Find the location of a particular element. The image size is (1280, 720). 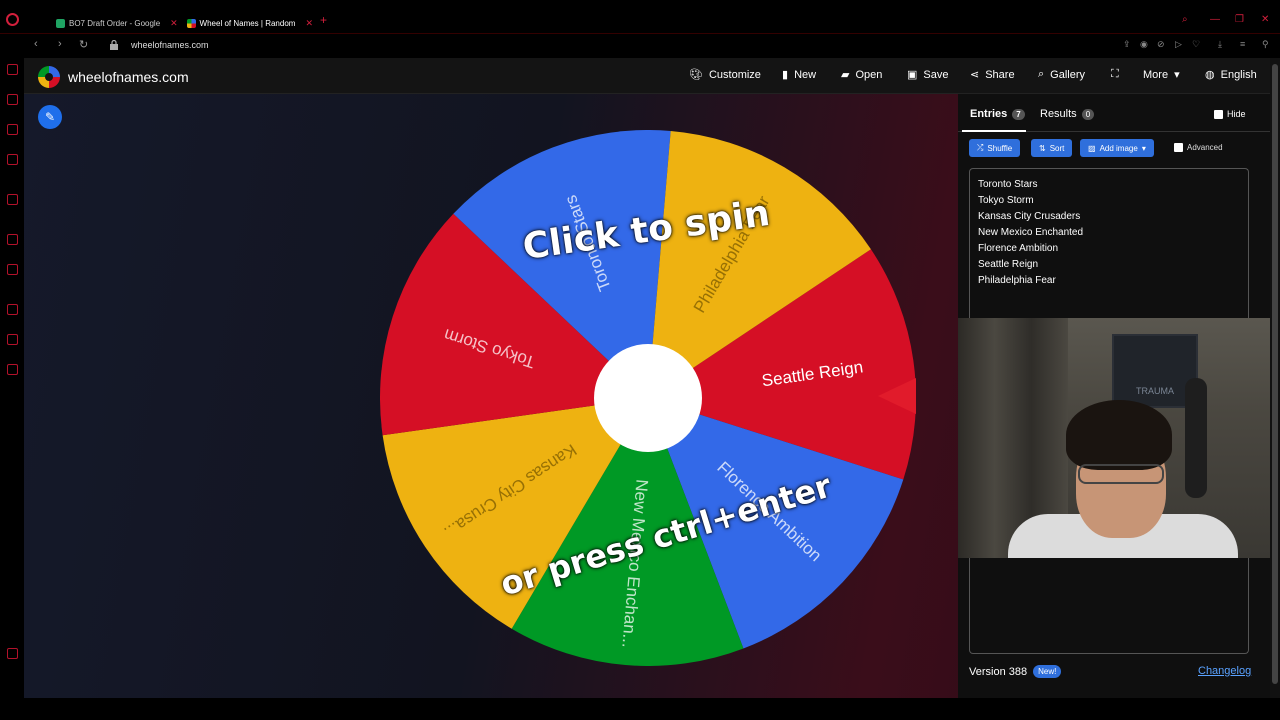

save-button: ▣ Save is located at coordinates (928, 75).